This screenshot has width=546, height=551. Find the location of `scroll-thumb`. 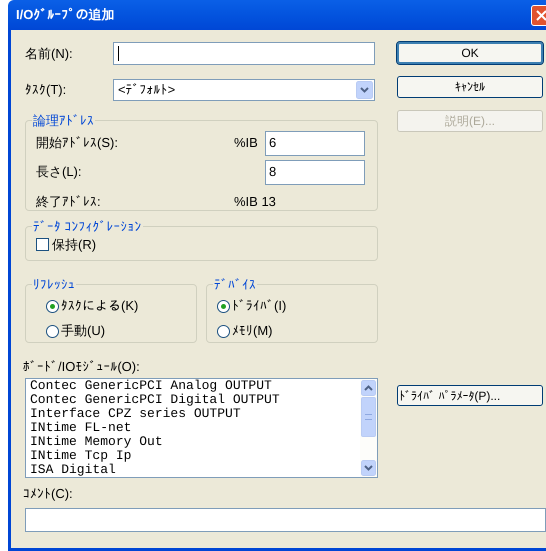

scroll-thumb is located at coordinates (368, 417).